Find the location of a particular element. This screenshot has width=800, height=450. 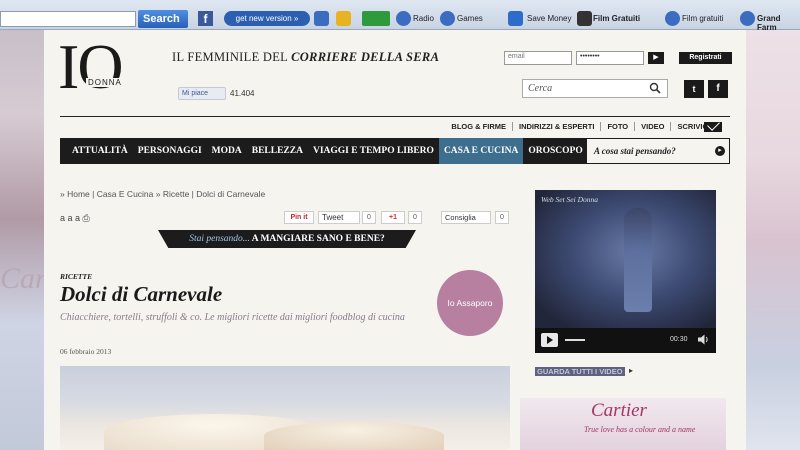

toolbar-app-icon is located at coordinates (343, 18).